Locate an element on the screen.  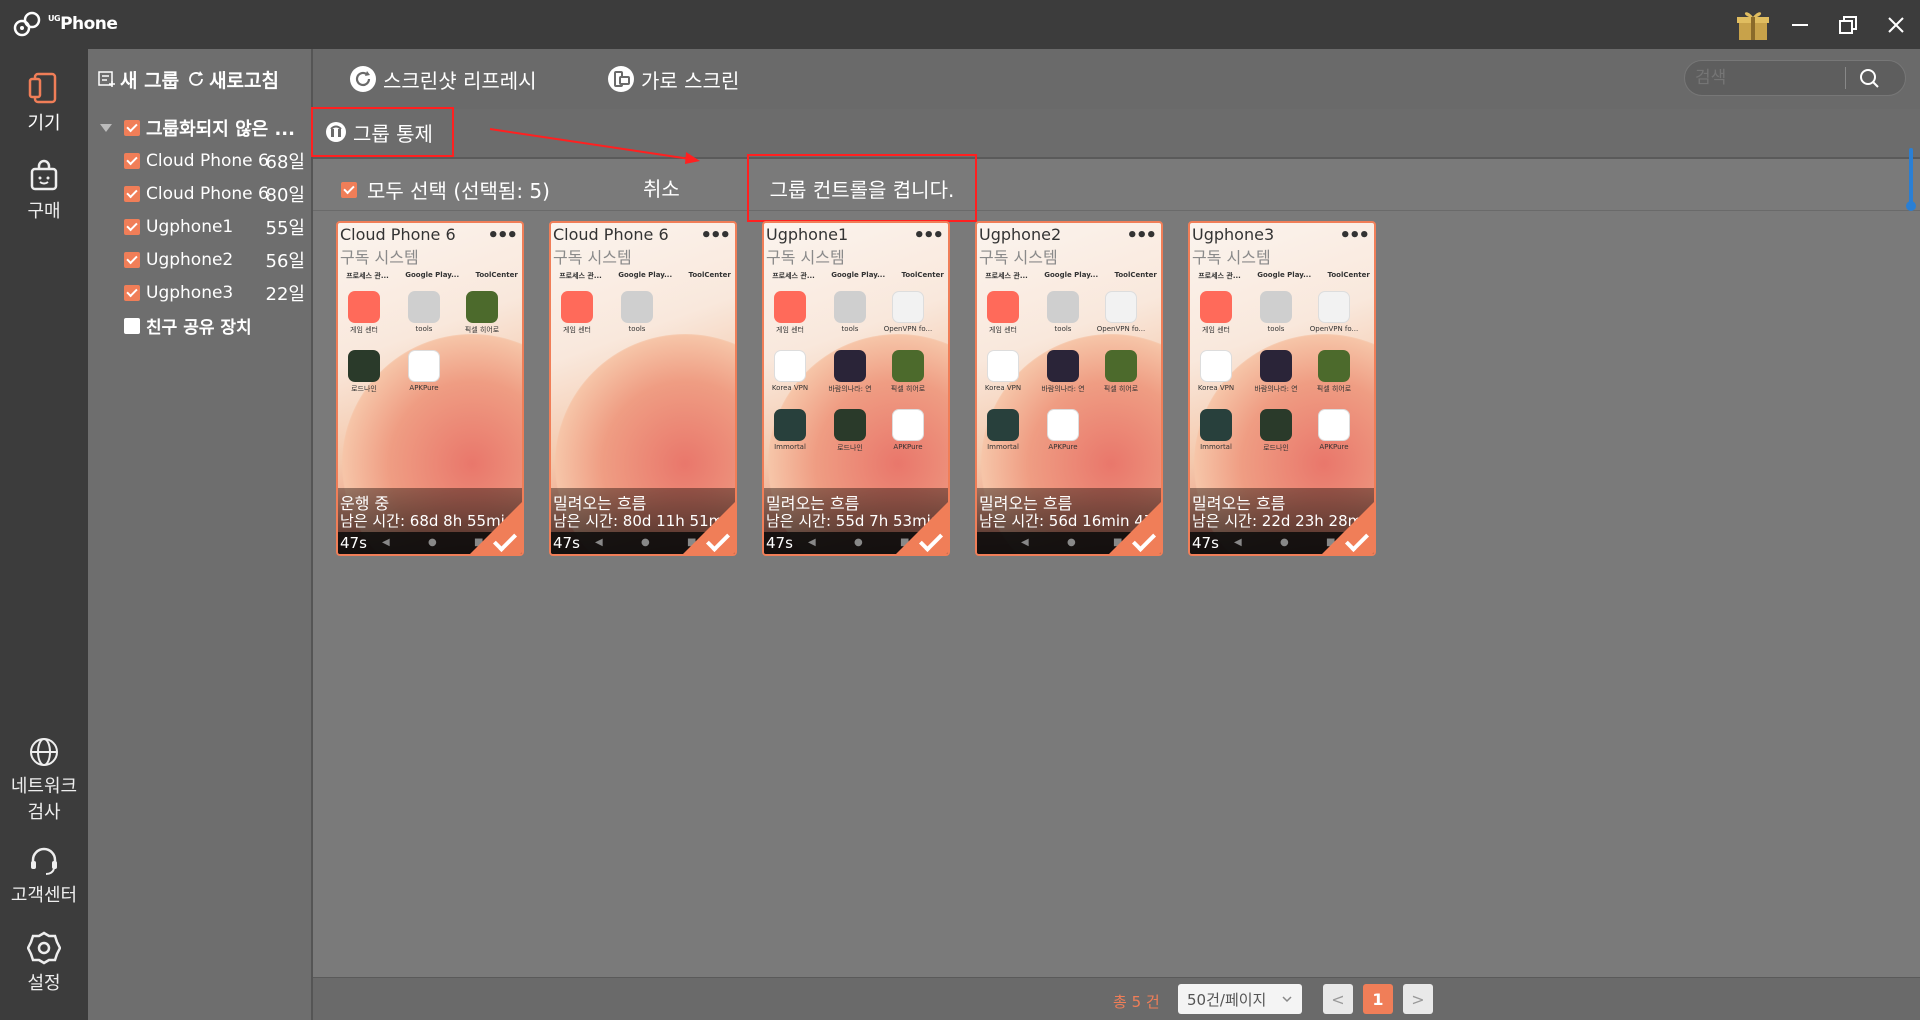
app-name: 픽셀 히어로 is located at coordinates (1121, 389).